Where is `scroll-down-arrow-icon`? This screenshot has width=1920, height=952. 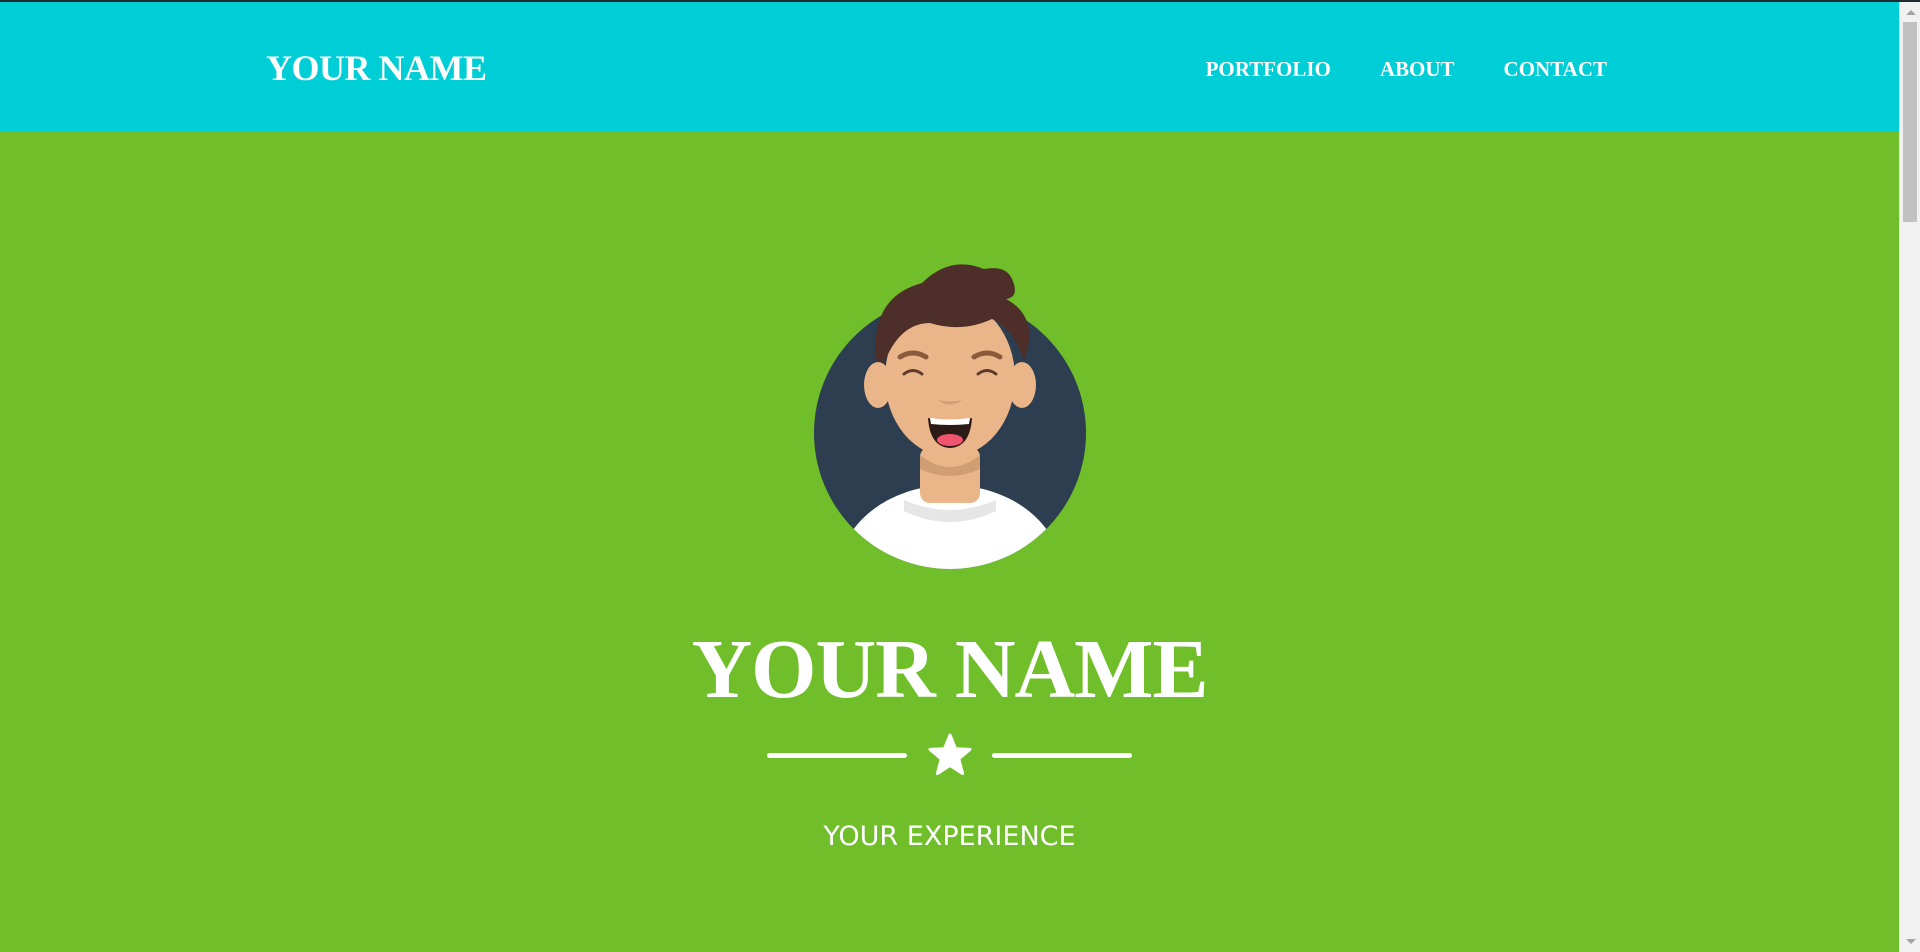 scroll-down-arrow-icon is located at coordinates (1911, 941).